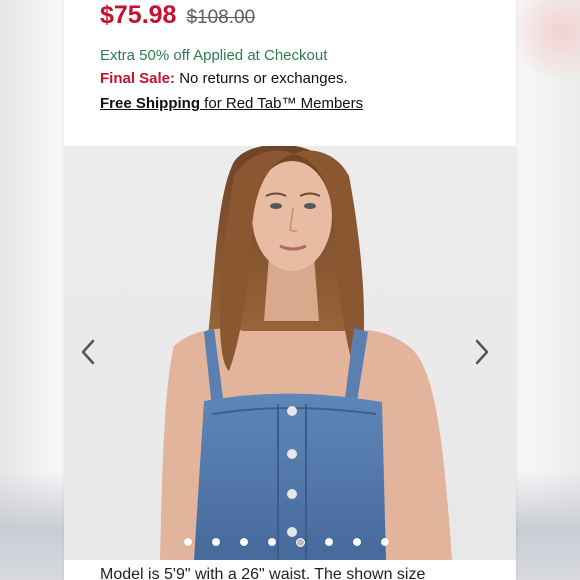  Describe the element at coordinates (548, 45) in the screenshot. I see `background-blur-top` at that location.